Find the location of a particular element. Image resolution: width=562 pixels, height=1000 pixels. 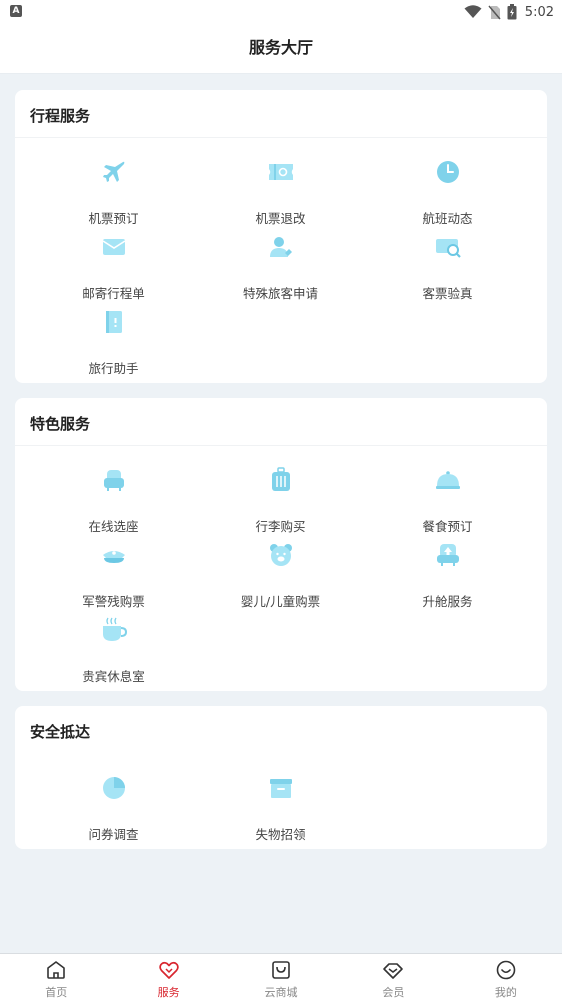

seat-icon is located at coordinates (113, 480).